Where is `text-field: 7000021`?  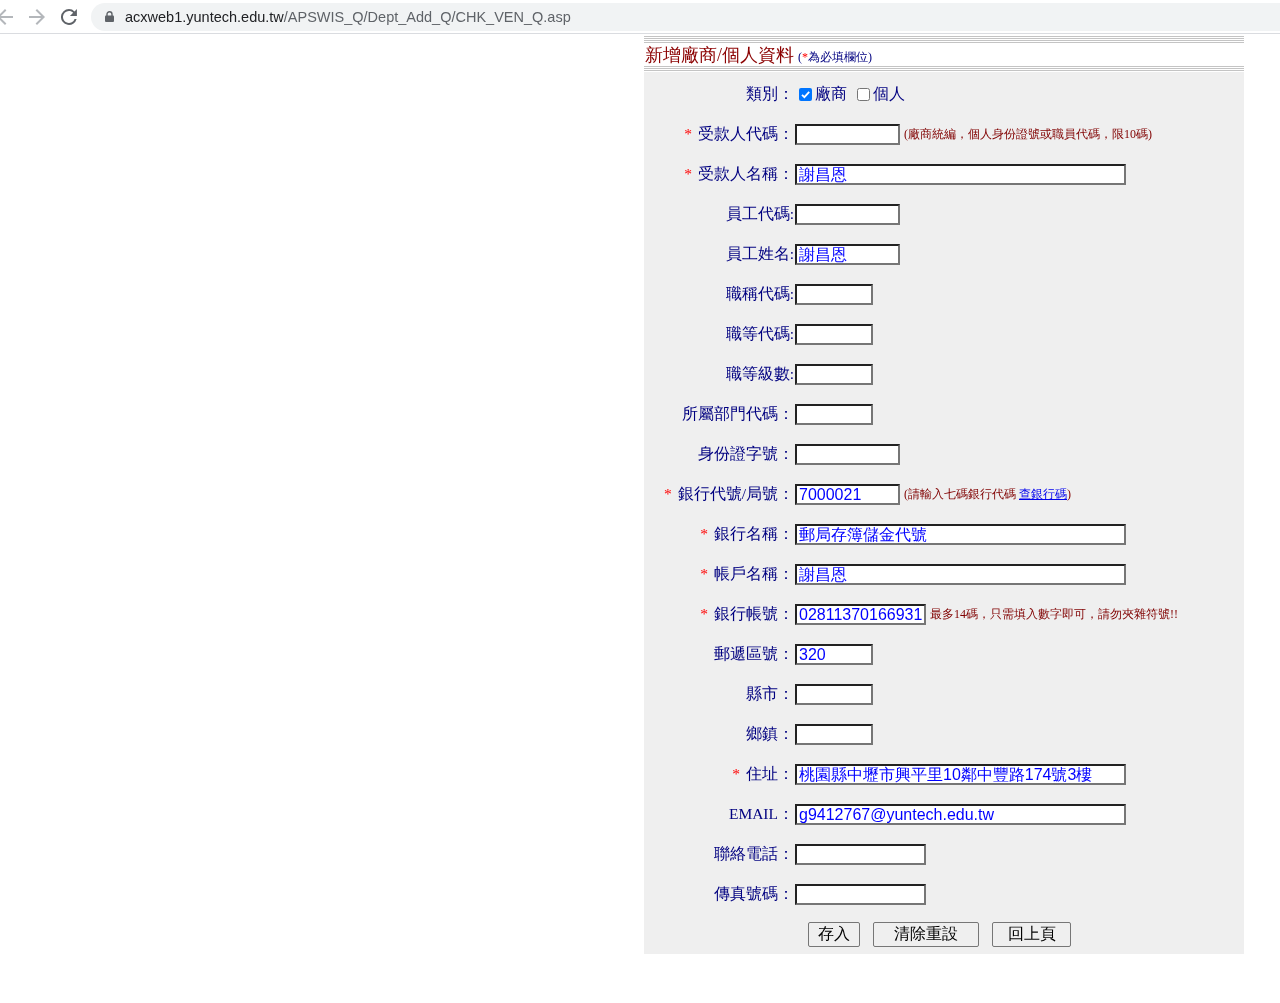 text-field: 7000021 is located at coordinates (847, 494).